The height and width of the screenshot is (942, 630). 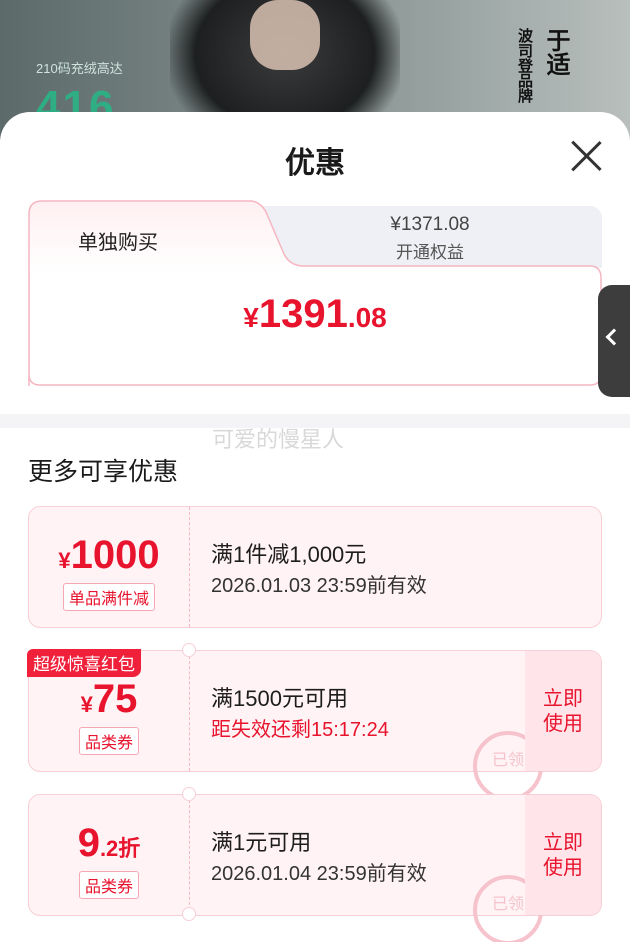 I want to click on coupon-value: 9.2折, so click(x=109, y=843).